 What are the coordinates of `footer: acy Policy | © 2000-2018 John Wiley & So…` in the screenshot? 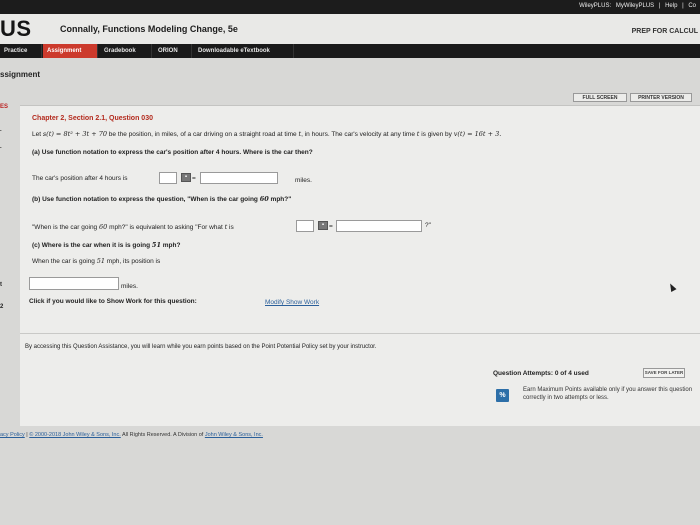 It's located at (131, 435).